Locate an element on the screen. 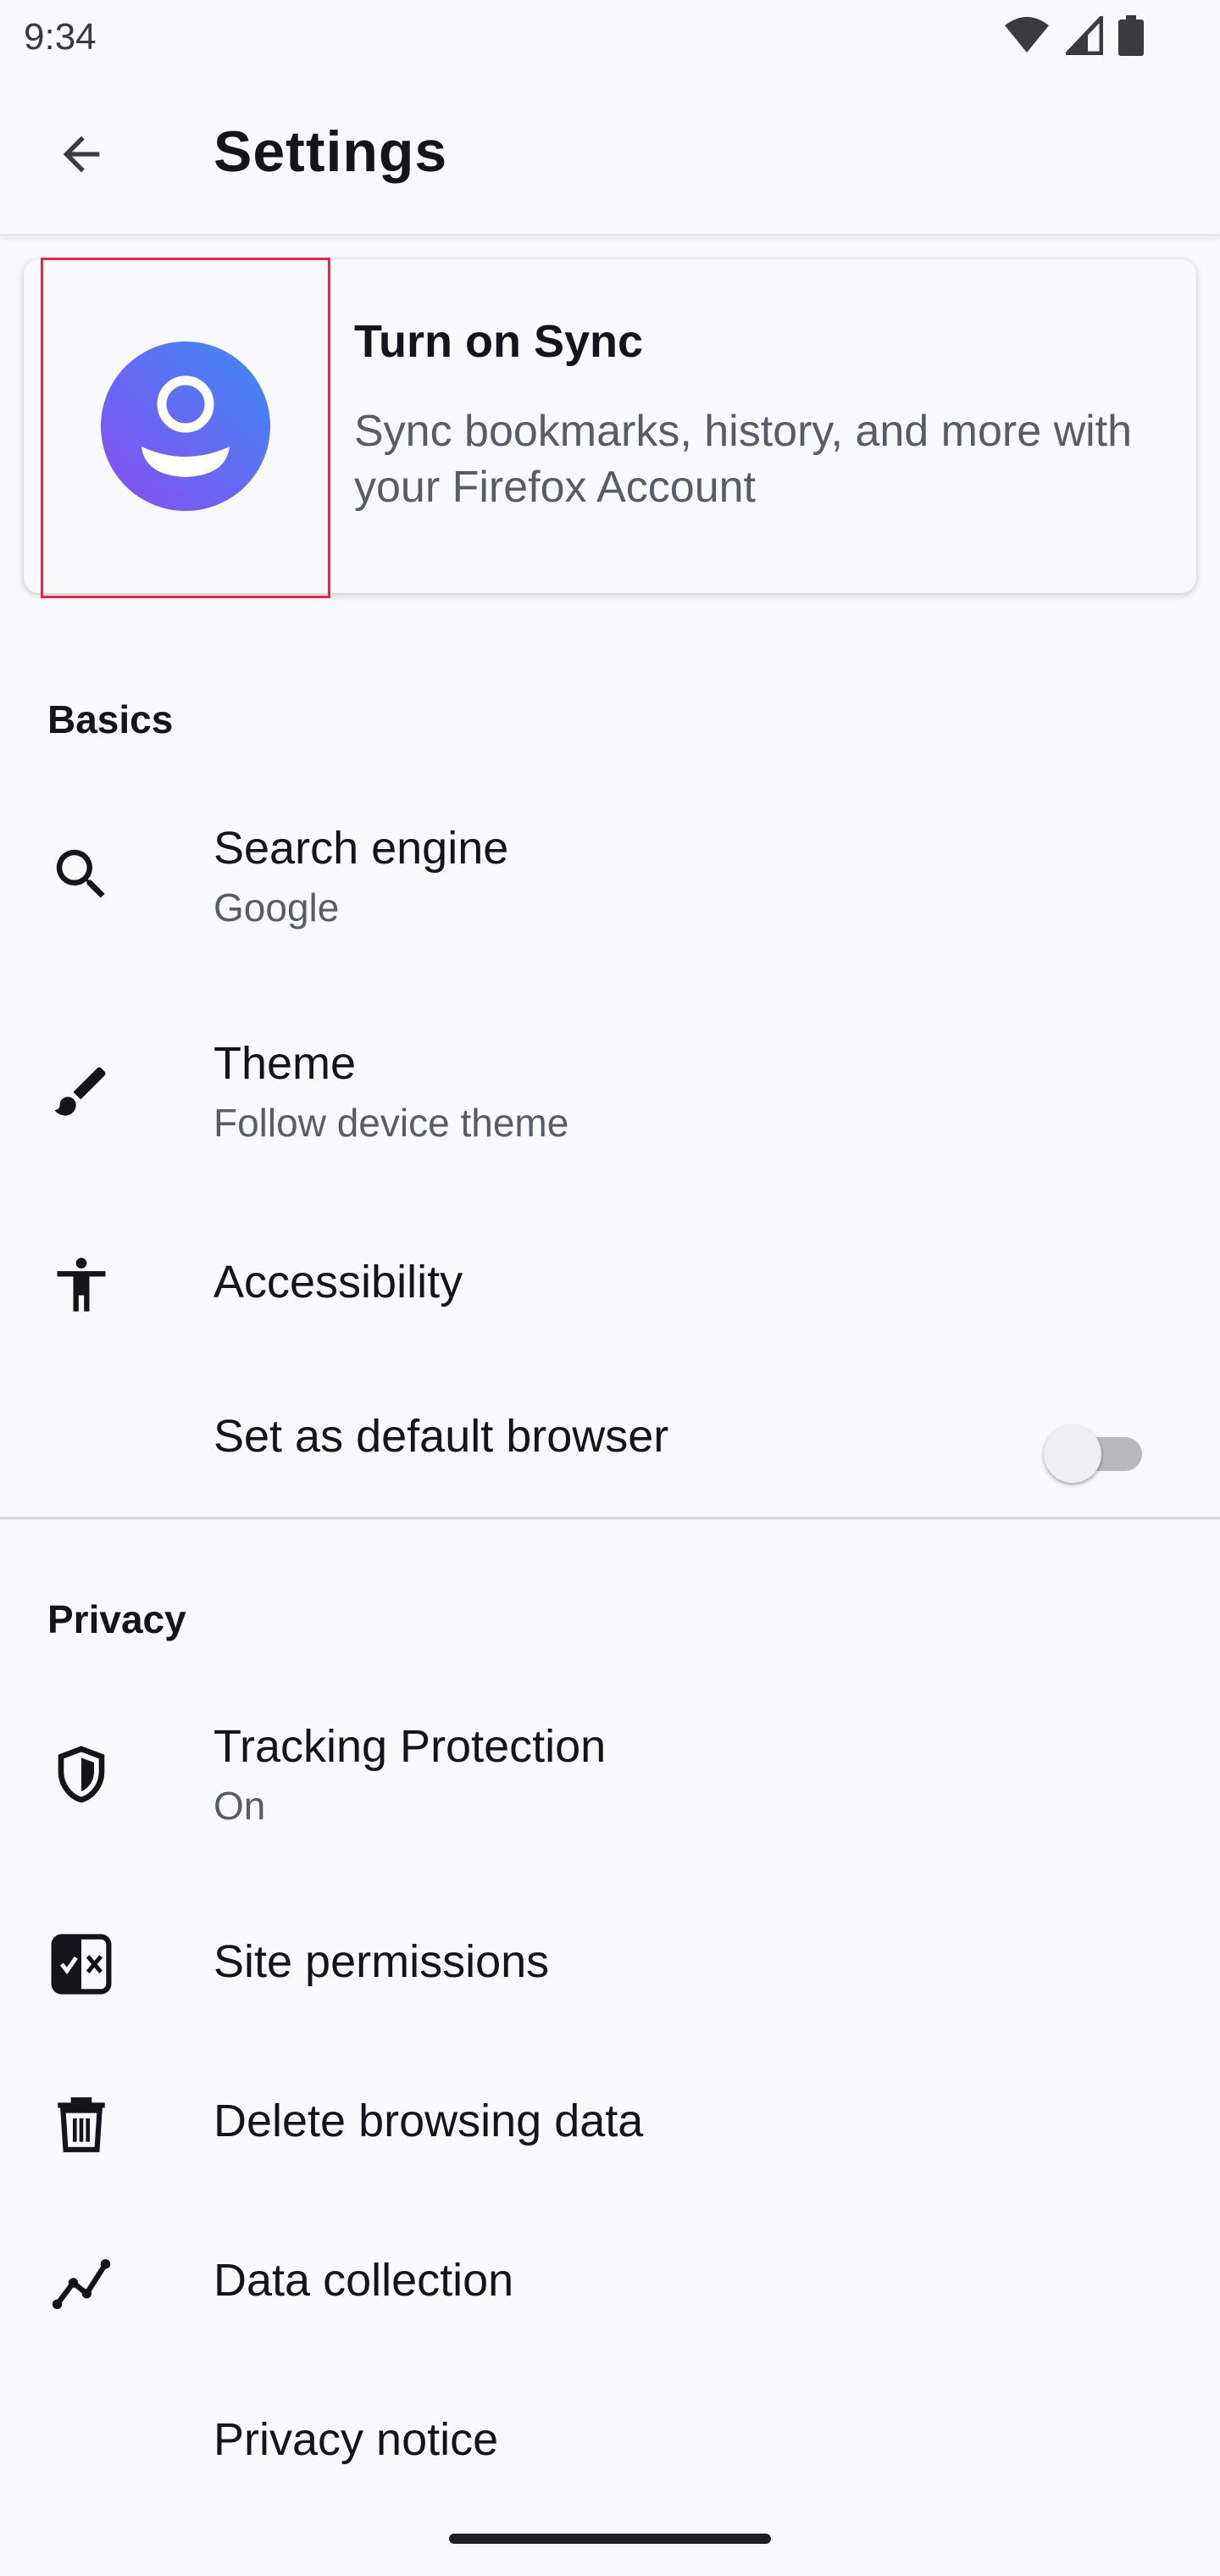 Image resolution: width=1220 pixels, height=2576 pixels. app-bar: Settings is located at coordinates (610, 155).